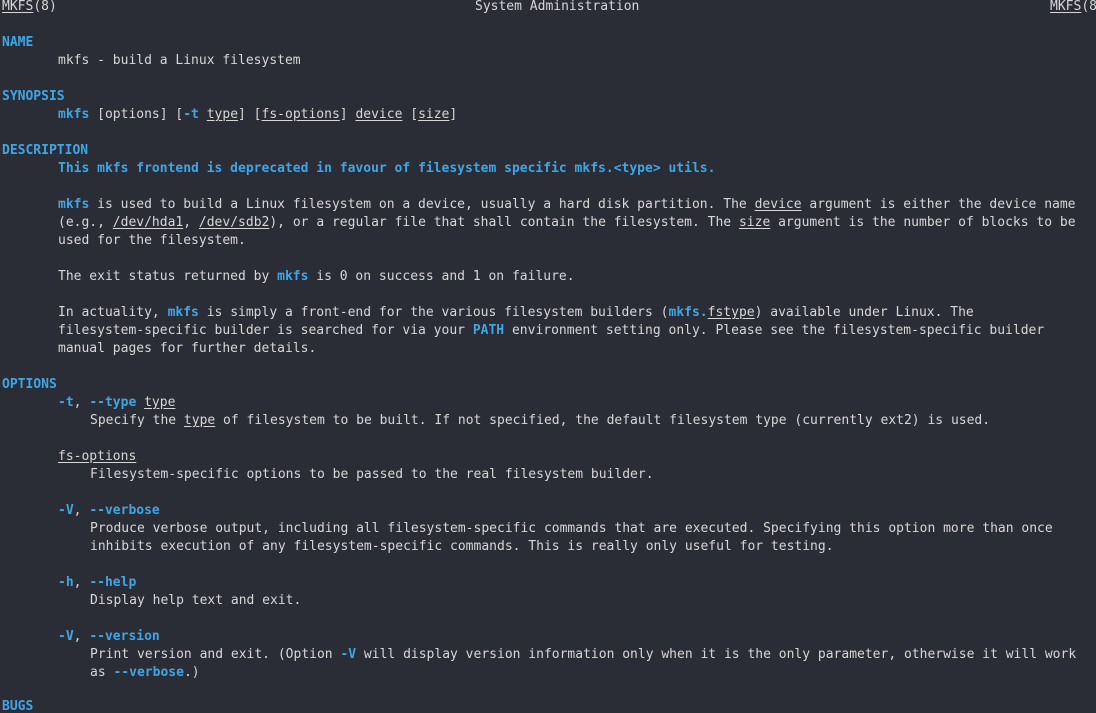 The image size is (1096, 713). I want to click on text-run: as, so click(102, 672).